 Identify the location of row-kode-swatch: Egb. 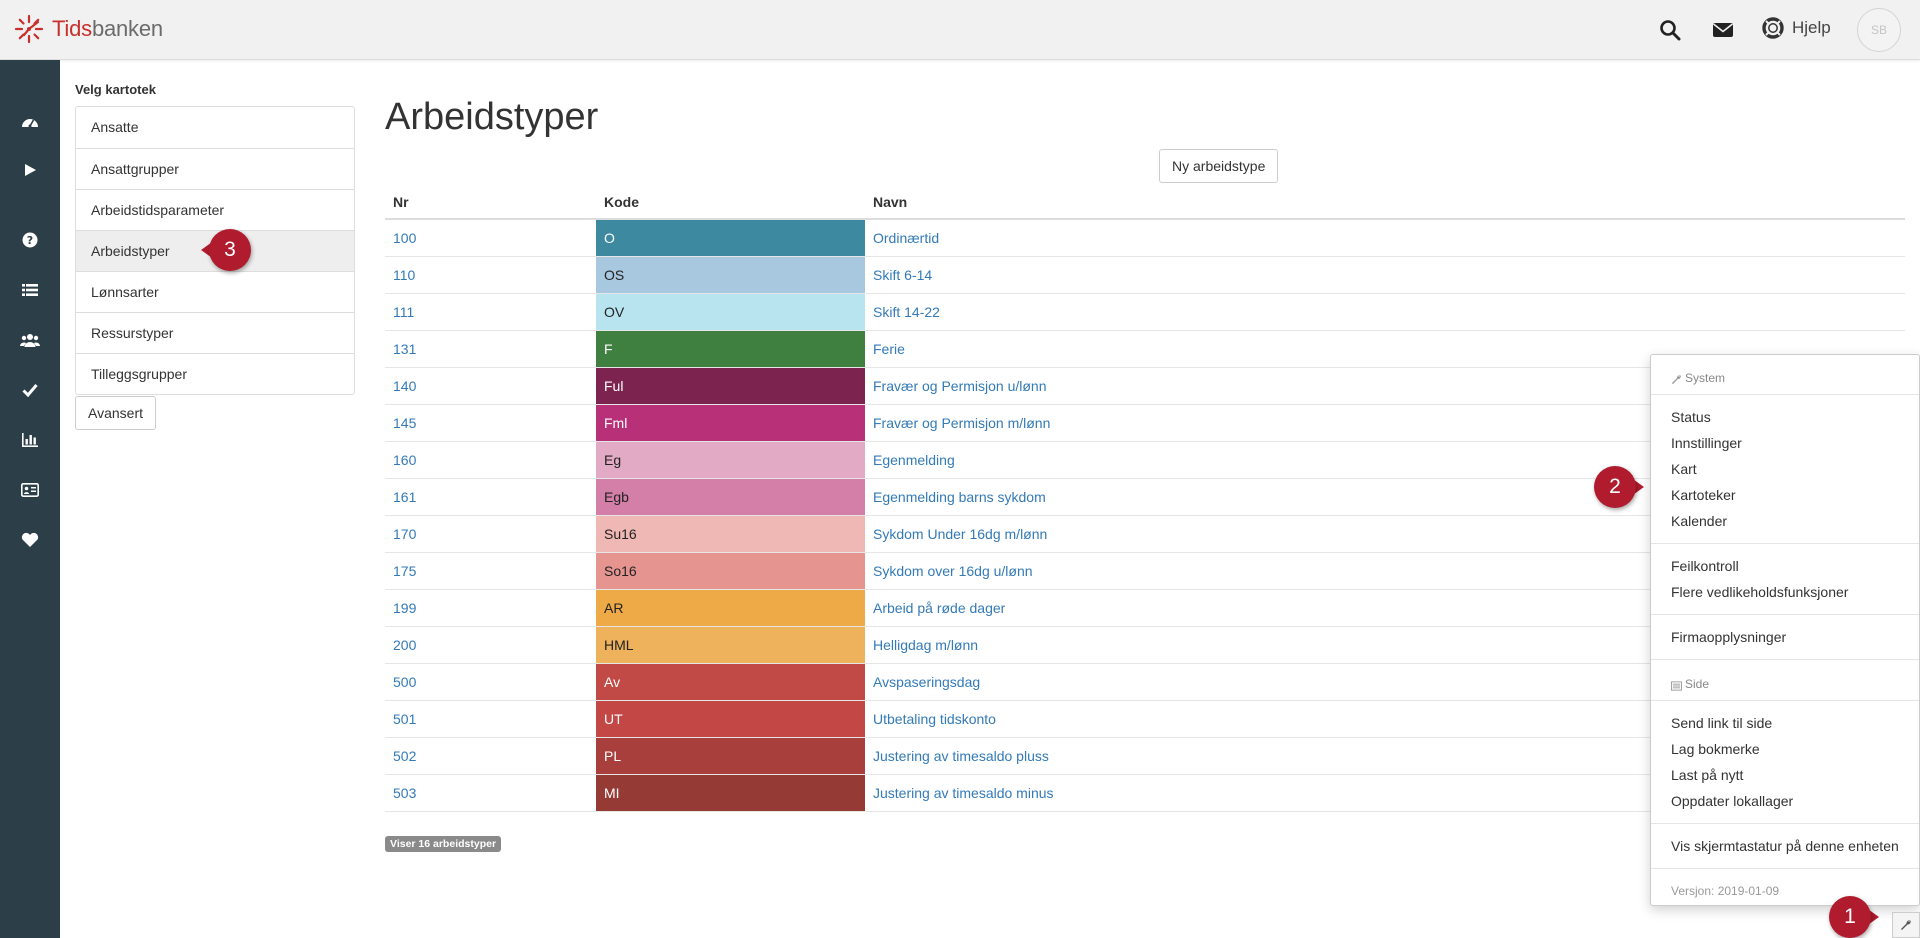
(730, 497).